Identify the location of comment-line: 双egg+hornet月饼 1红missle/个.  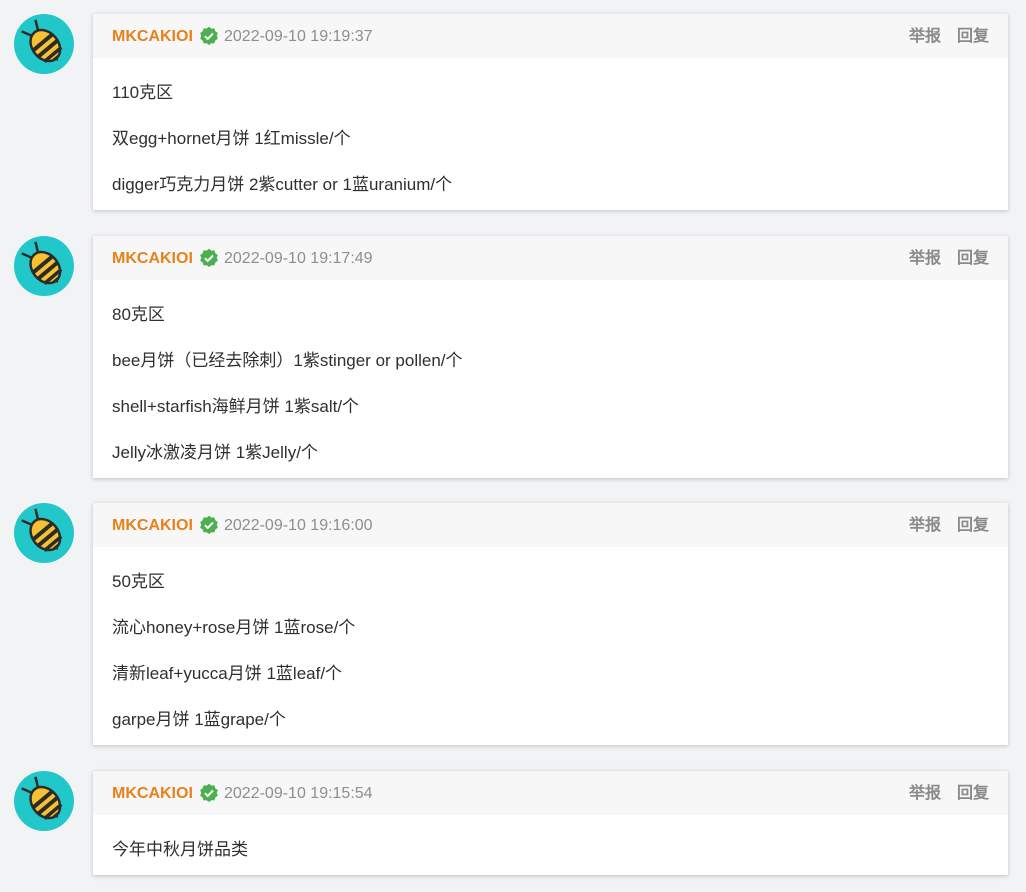
(231, 138).